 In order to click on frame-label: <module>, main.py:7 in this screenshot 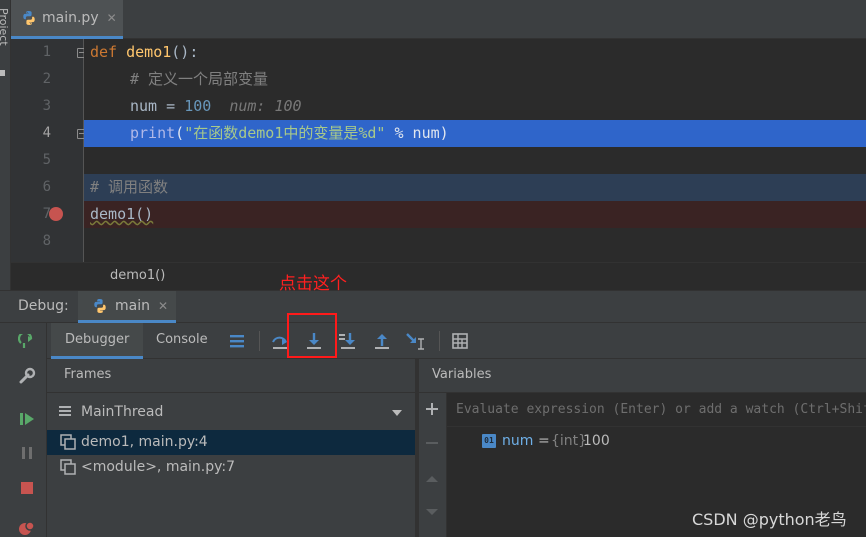, I will do `click(158, 467)`.